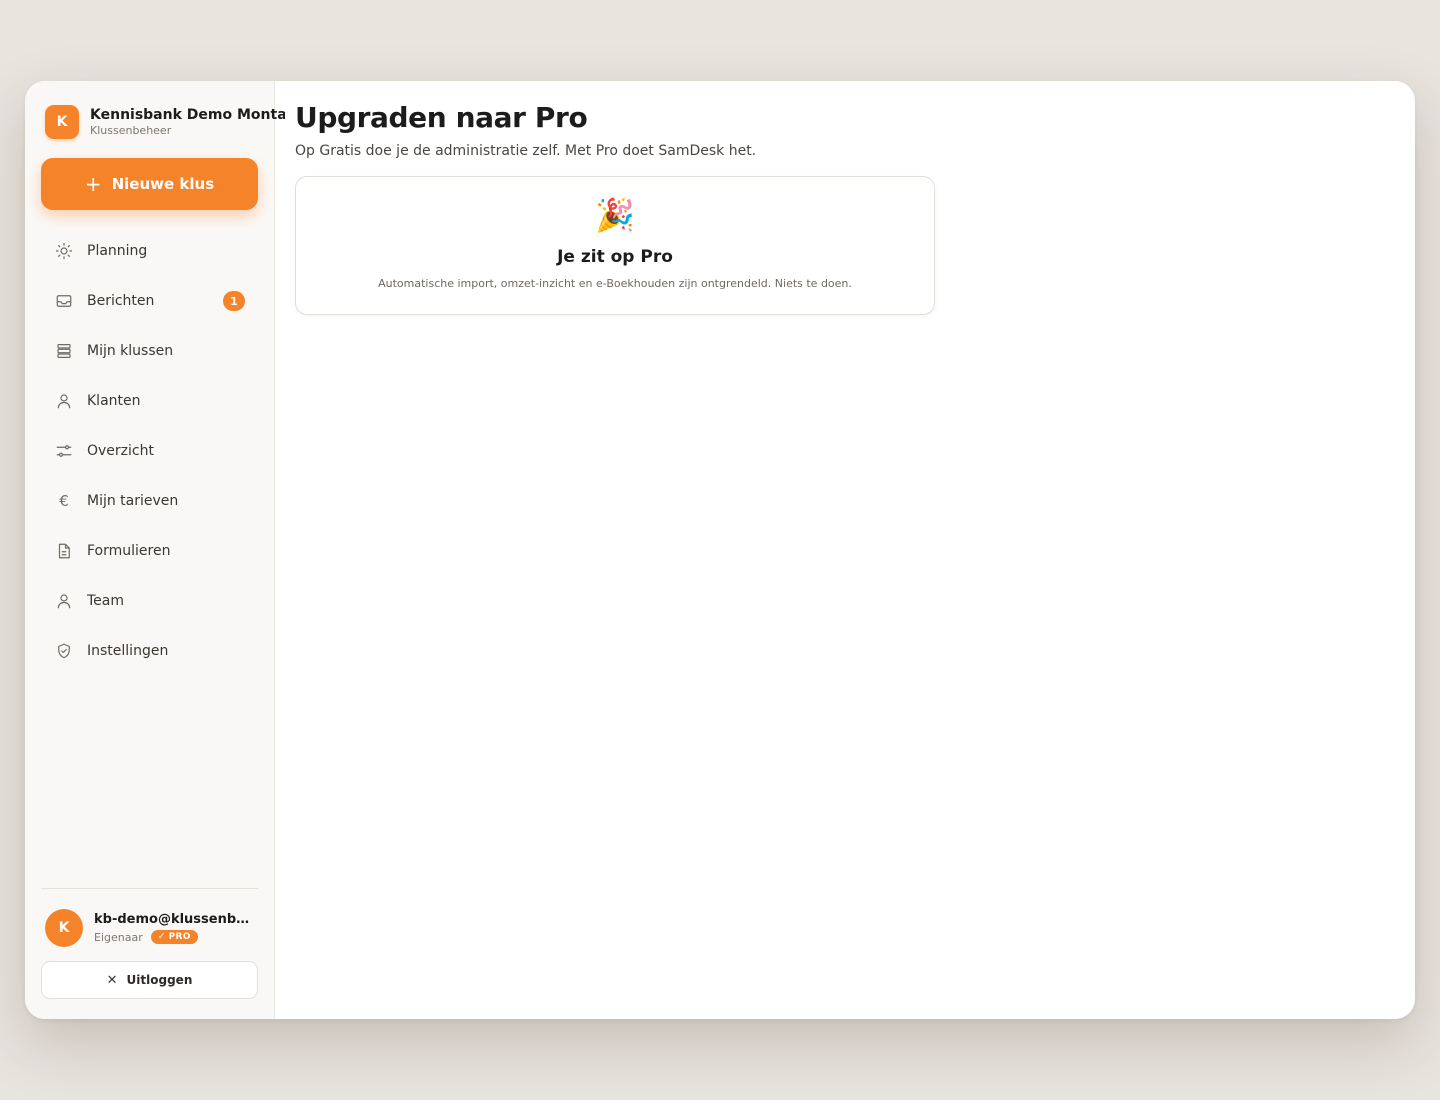 Image resolution: width=1440 pixels, height=1100 pixels. What do you see at coordinates (131, 130) in the screenshot?
I see `brand-subtitle: Klussenbeheer` at bounding box center [131, 130].